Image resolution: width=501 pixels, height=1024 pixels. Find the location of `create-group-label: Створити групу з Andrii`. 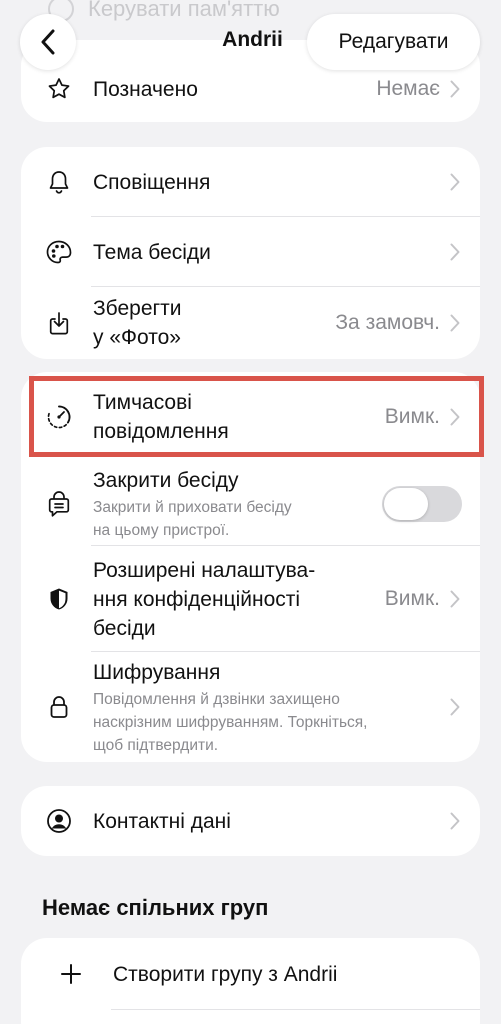

create-group-label: Створити групу з Andrii is located at coordinates (225, 974).